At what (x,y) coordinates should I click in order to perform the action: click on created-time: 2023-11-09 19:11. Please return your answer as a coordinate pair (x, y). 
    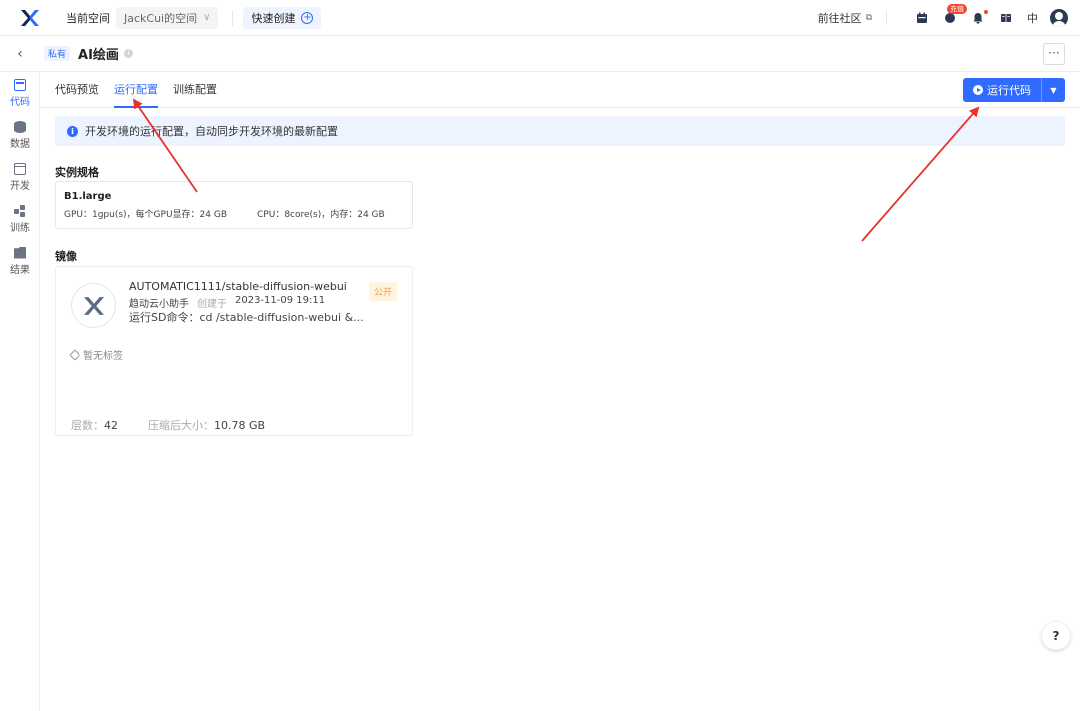
    Looking at the image, I should click on (280, 300).